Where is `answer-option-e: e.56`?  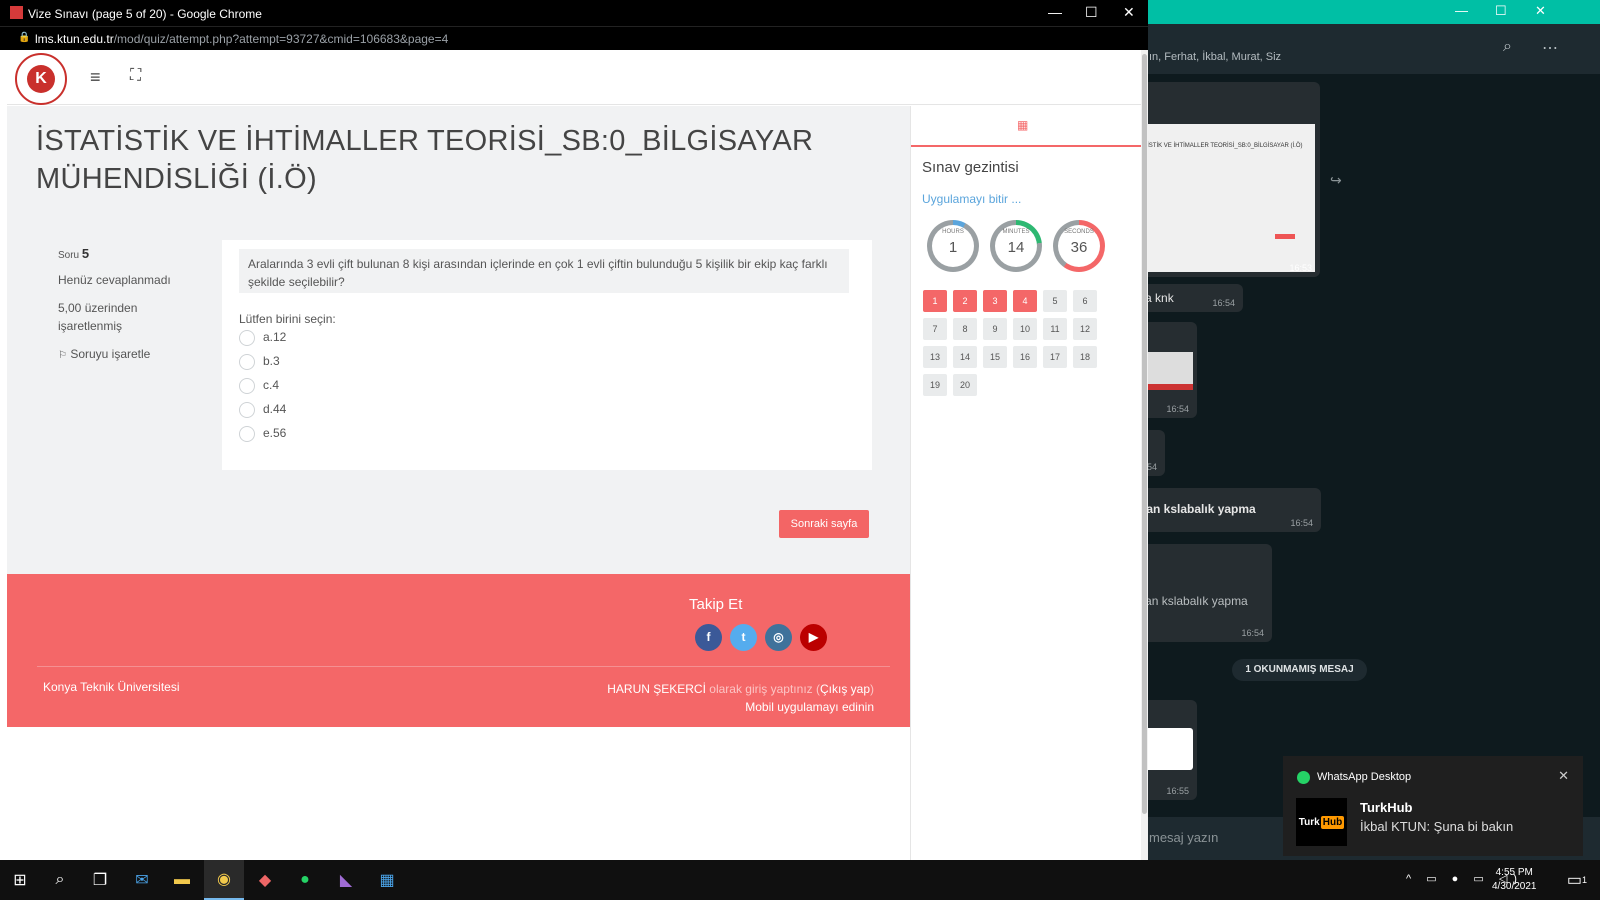 answer-option-e: e.56 is located at coordinates (262, 433).